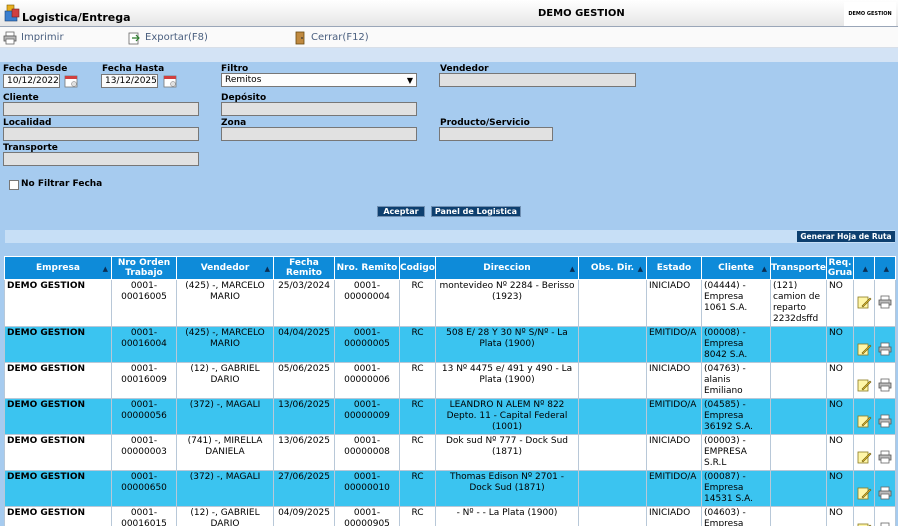 The height and width of the screenshot is (526, 898). I want to click on cell-fecha: 04/09/2025, so click(304, 516).